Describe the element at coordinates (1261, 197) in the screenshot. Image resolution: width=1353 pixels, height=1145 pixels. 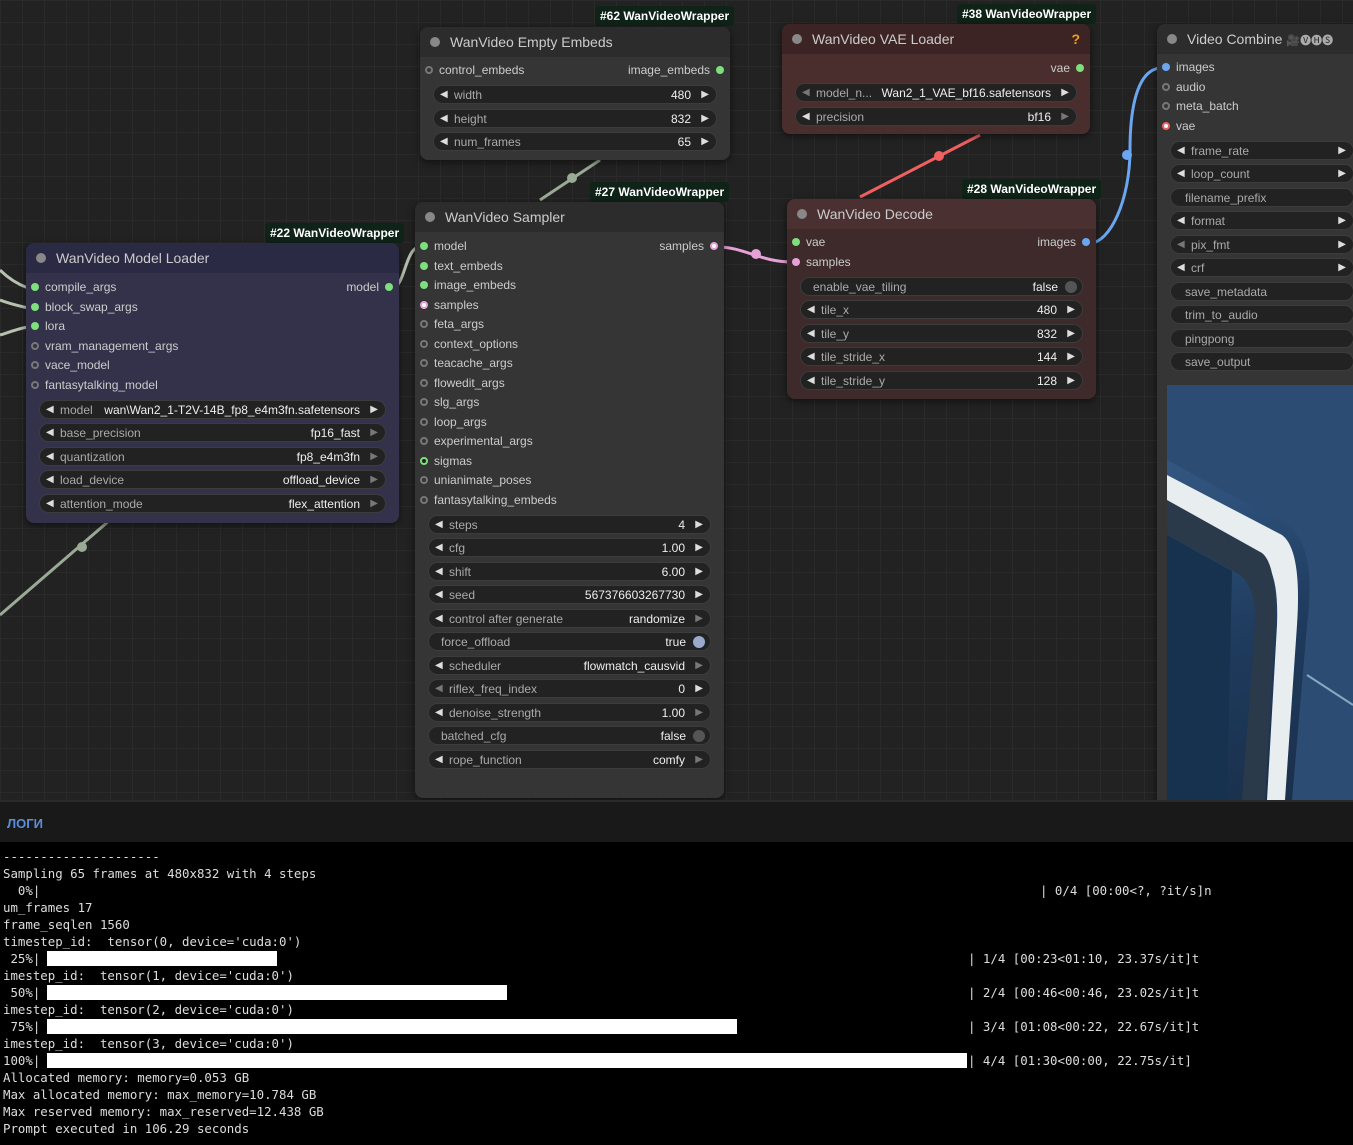
I see `widget-filename-prefix: filename_prefix` at that location.